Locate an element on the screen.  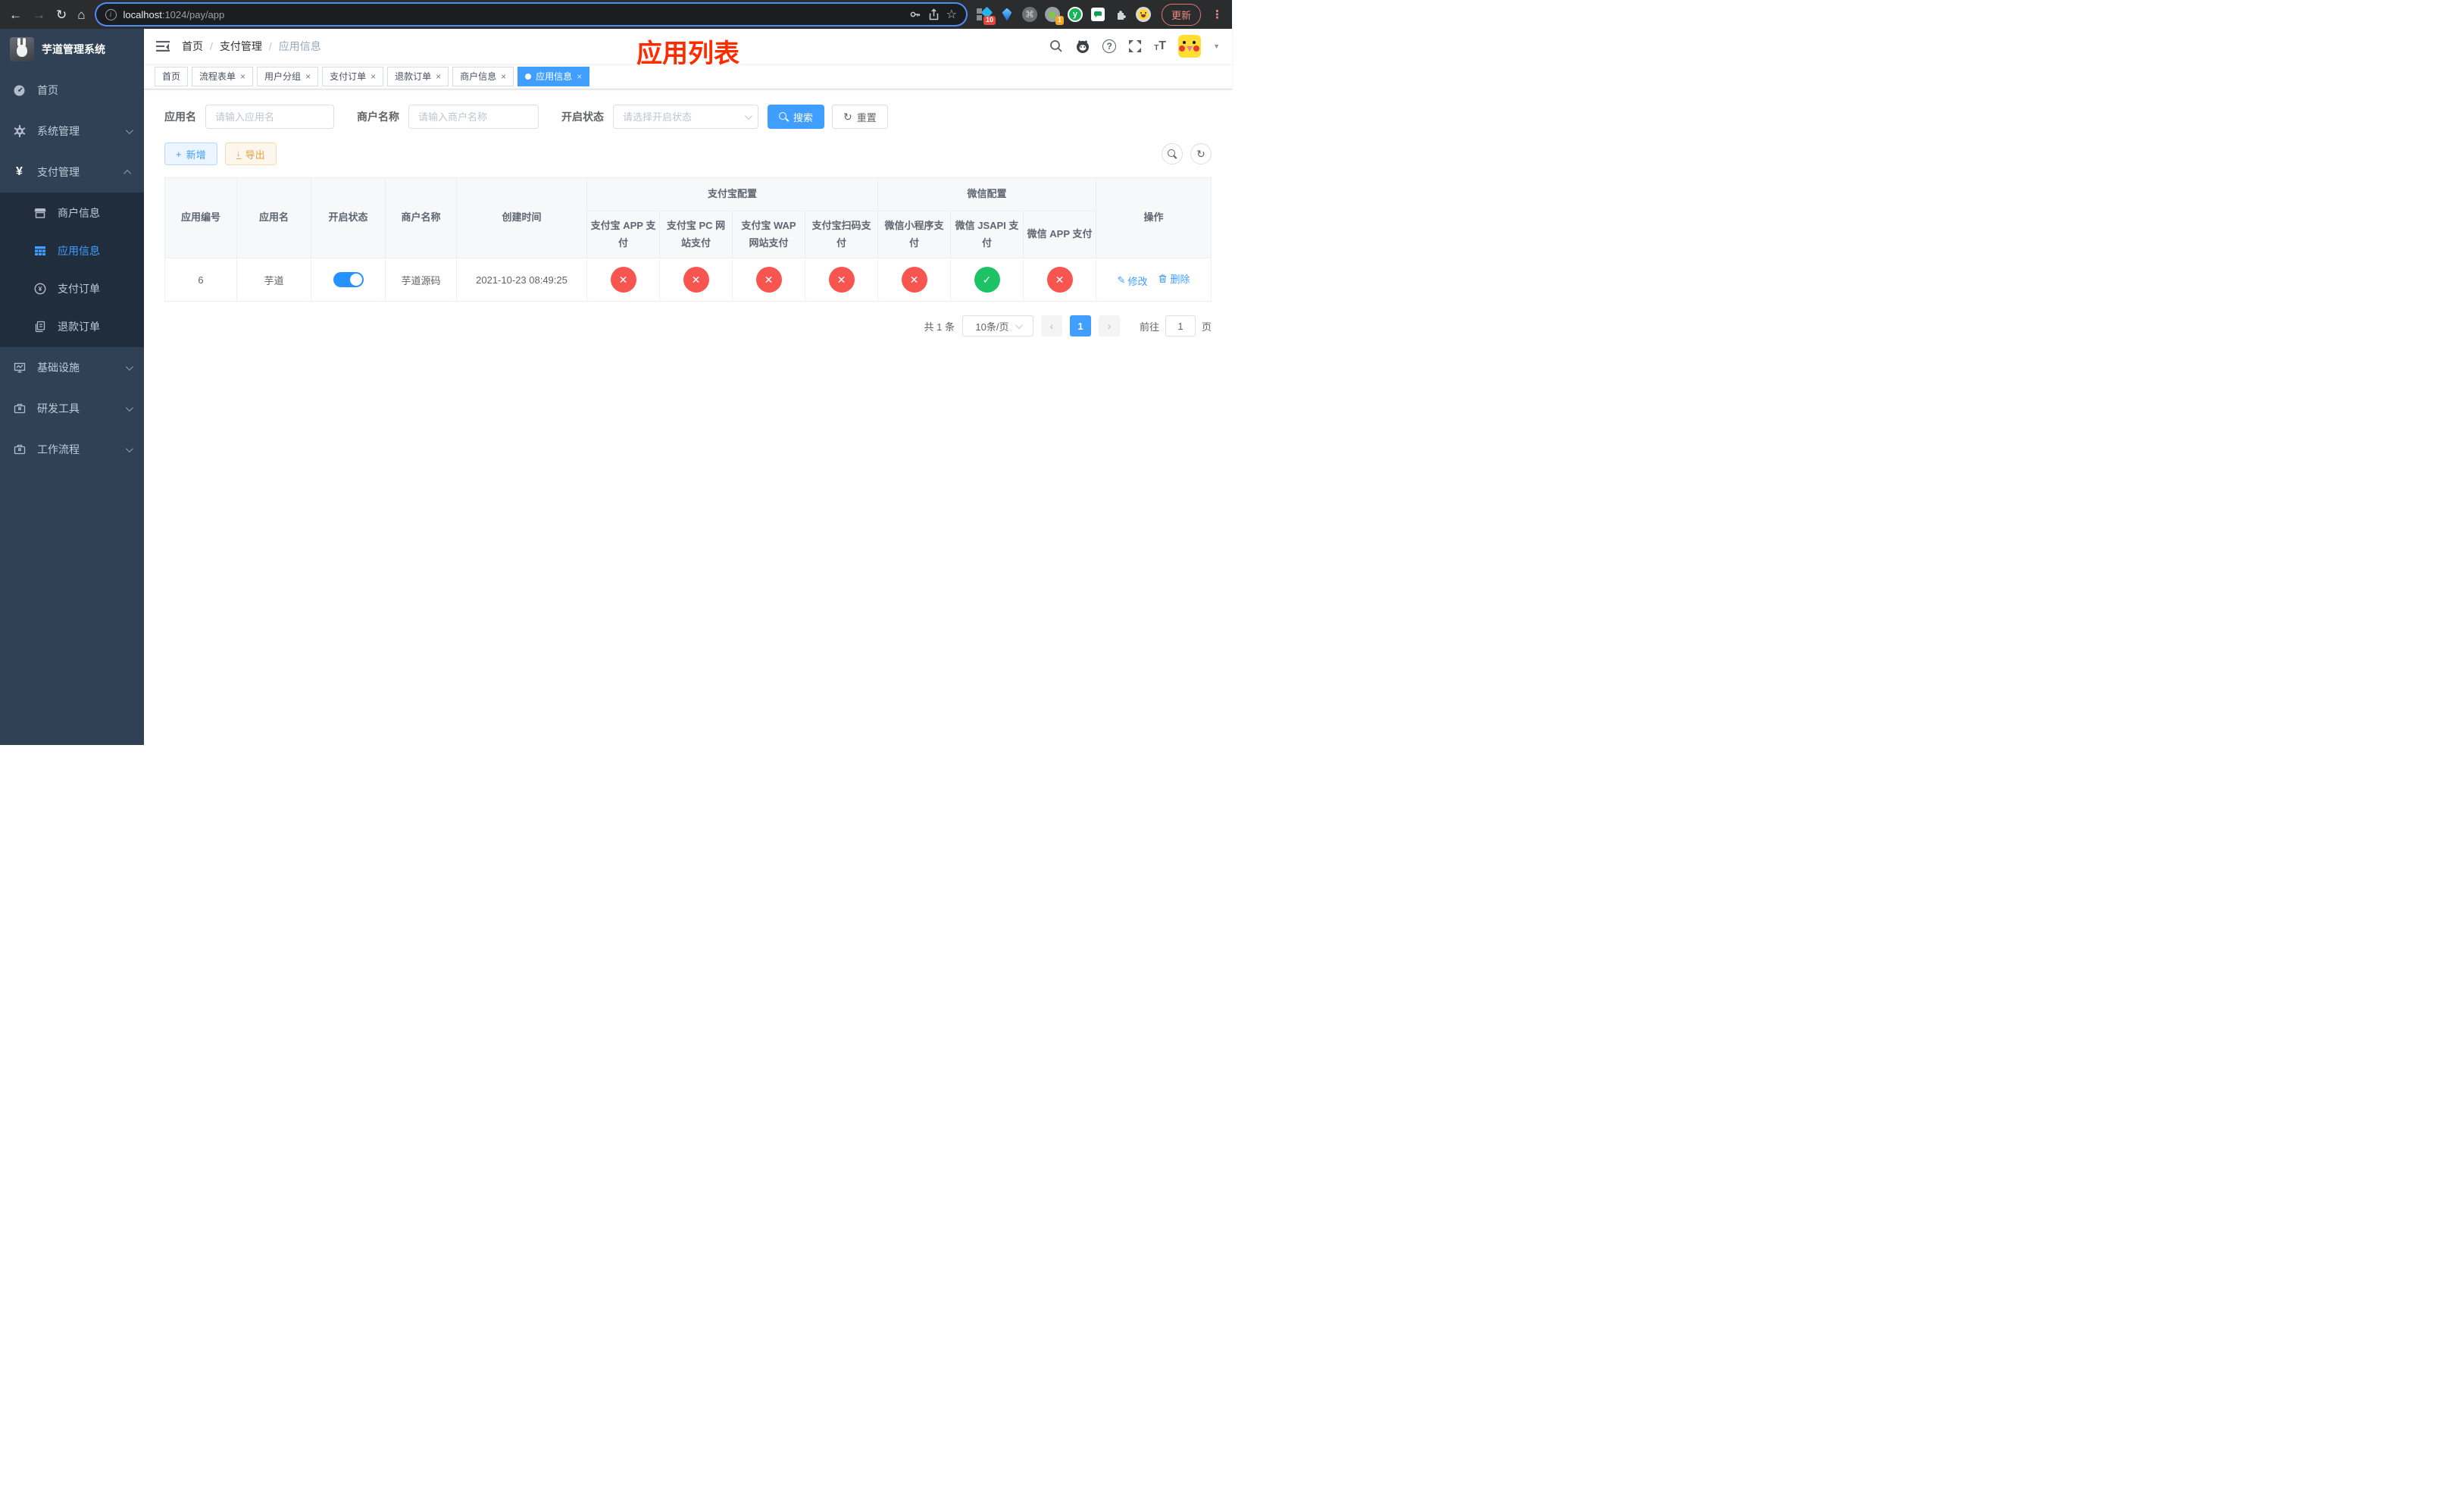
enable-status-select is located at coordinates (685, 117).